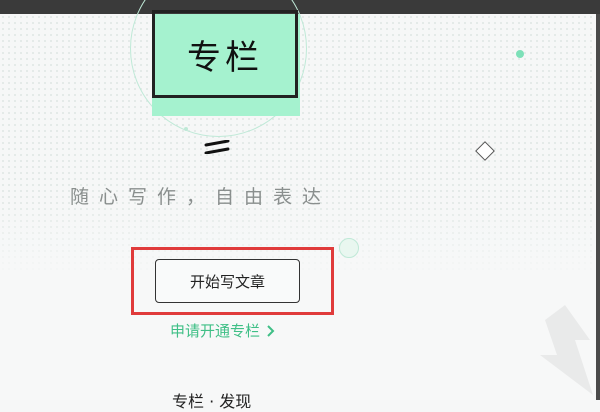 This screenshot has height=412, width=600. I want to click on section-heading: 专栏 · 发现, so click(212, 401).